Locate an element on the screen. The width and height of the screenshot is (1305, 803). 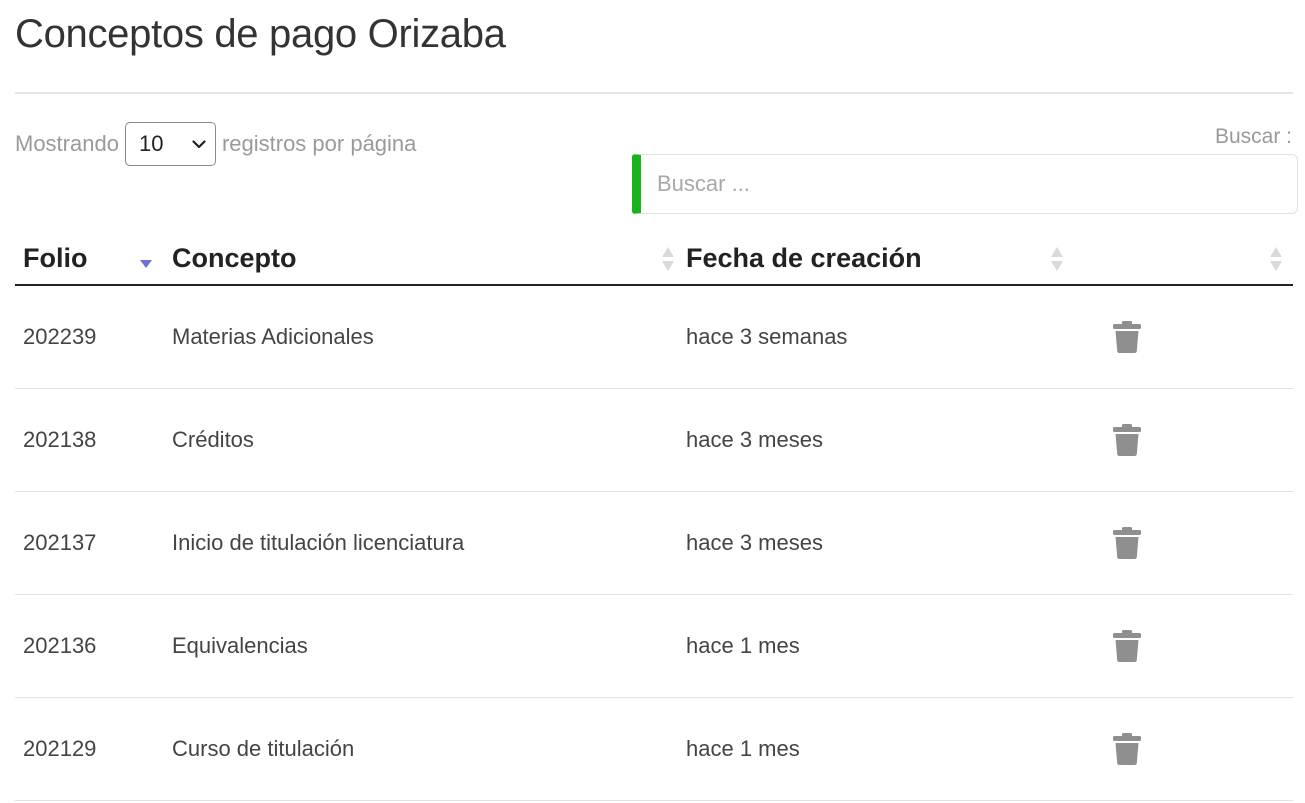
folio-cell: 202136 is located at coordinates (89, 646).